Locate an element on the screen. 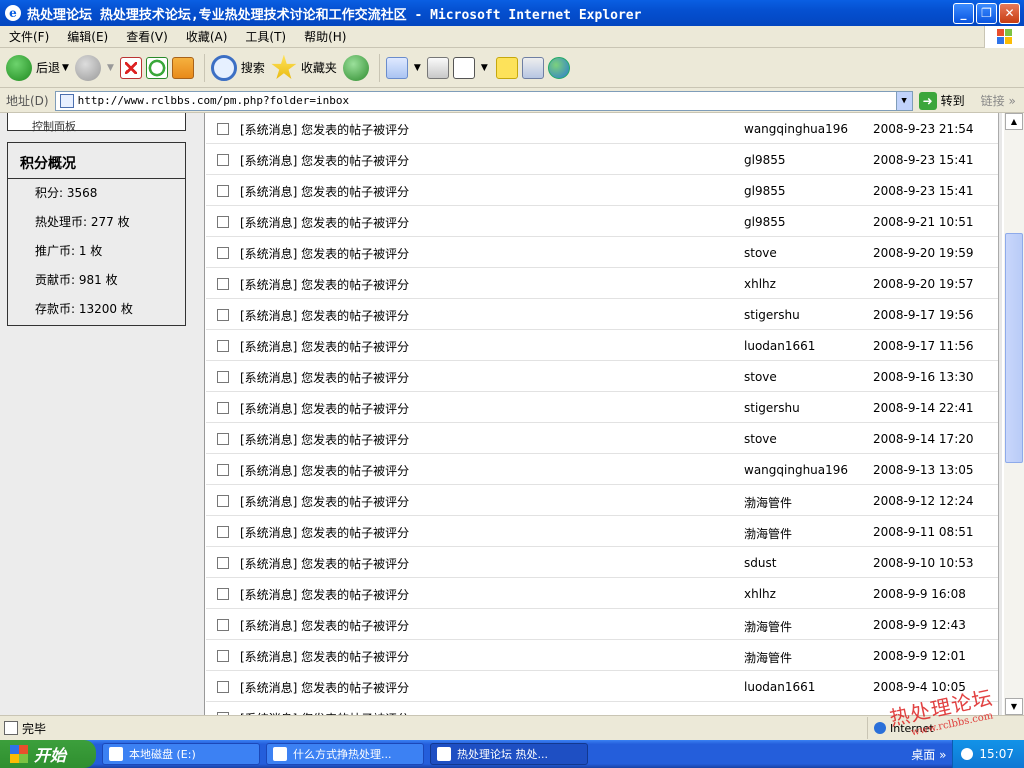 This screenshot has height=768, width=1024. research-icon is located at coordinates (532, 67).